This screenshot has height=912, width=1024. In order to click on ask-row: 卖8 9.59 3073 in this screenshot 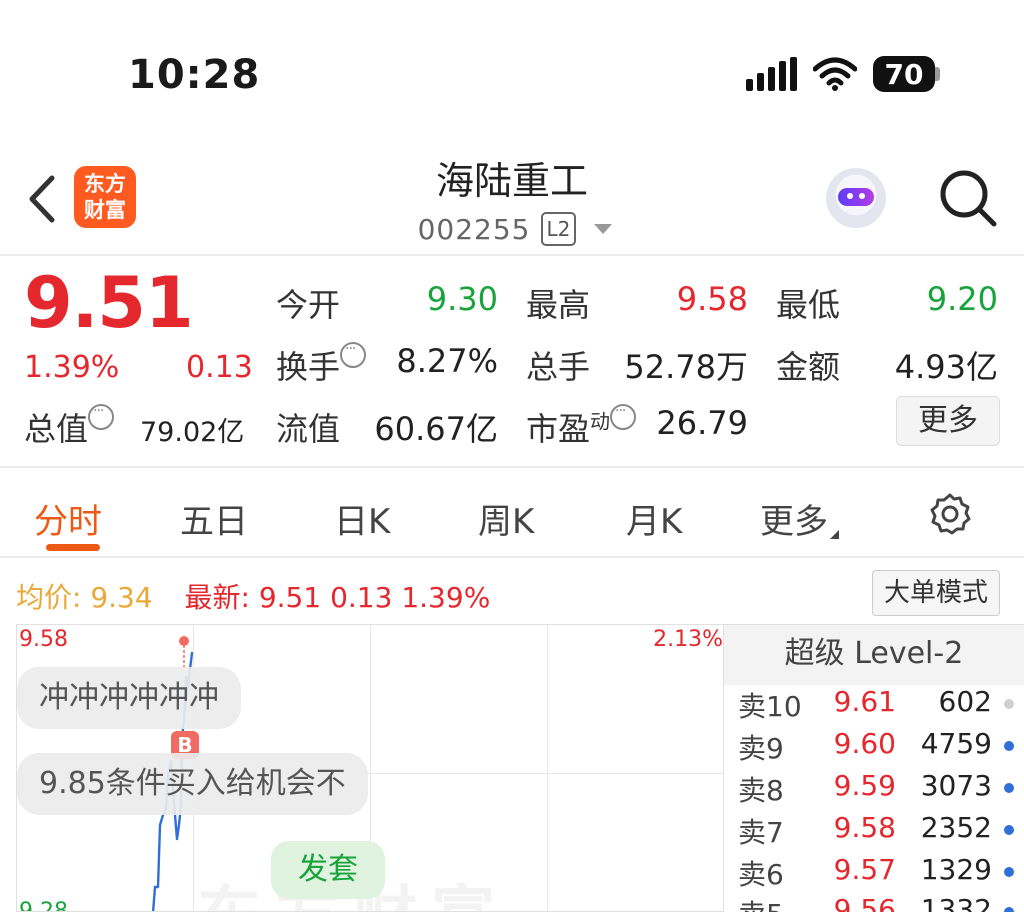, I will do `click(874, 790)`.